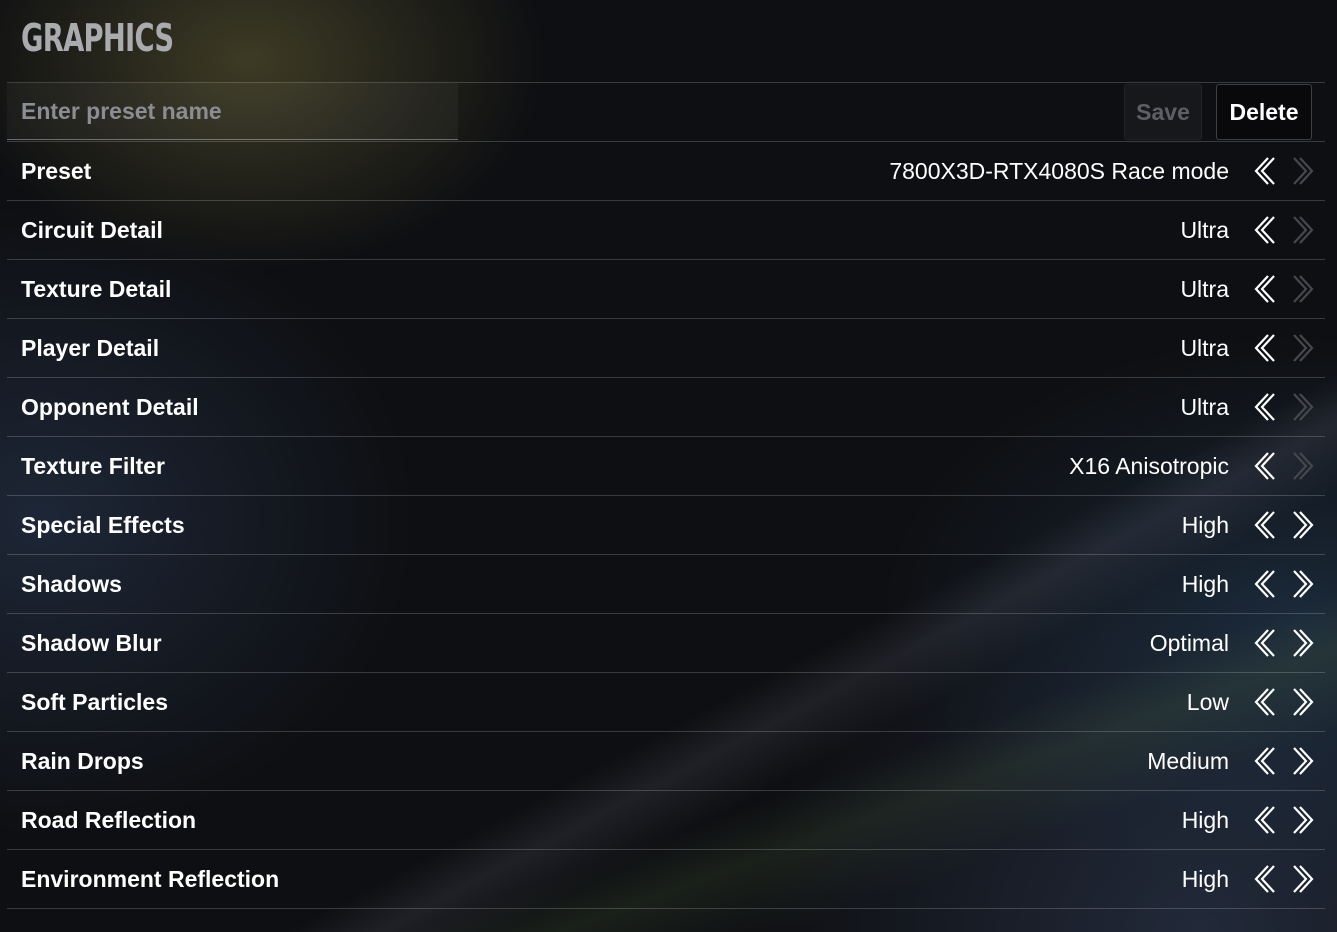  What do you see at coordinates (1204, 230) in the screenshot?
I see `circuit-detail-value: Ultra` at bounding box center [1204, 230].